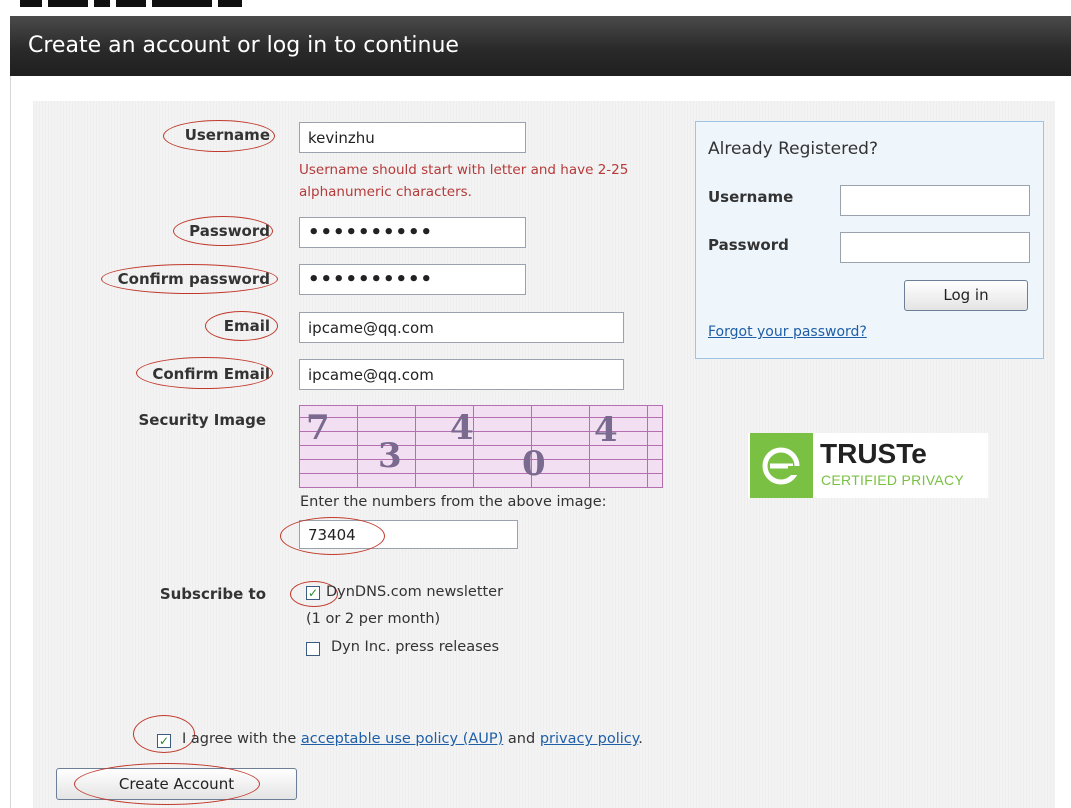 This screenshot has width=1071, height=808. Describe the element at coordinates (313, 649) in the screenshot. I see `press-releases-checkbox` at that location.